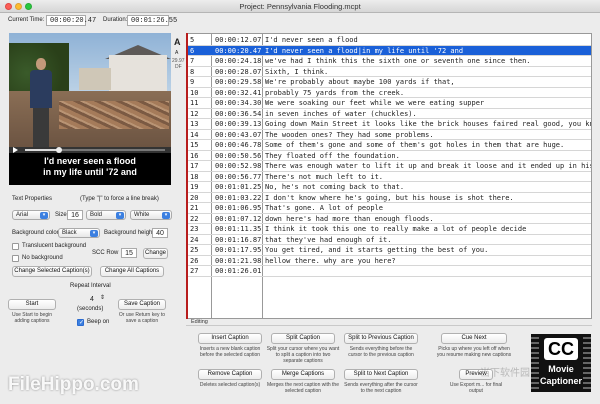 The image size is (600, 404). Describe the element at coordinates (238, 103) in the screenshot. I see `caption-time: 00:00:34.30` at that location.